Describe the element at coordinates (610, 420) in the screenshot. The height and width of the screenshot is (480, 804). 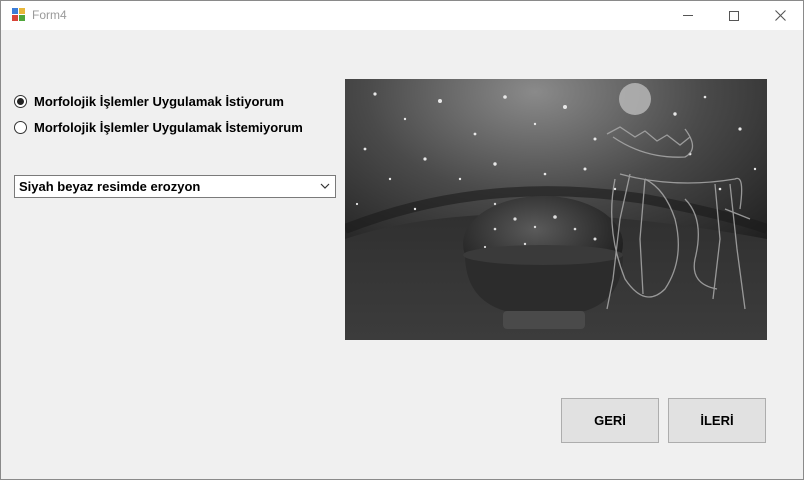
I see `back-button: GERİ` at that location.